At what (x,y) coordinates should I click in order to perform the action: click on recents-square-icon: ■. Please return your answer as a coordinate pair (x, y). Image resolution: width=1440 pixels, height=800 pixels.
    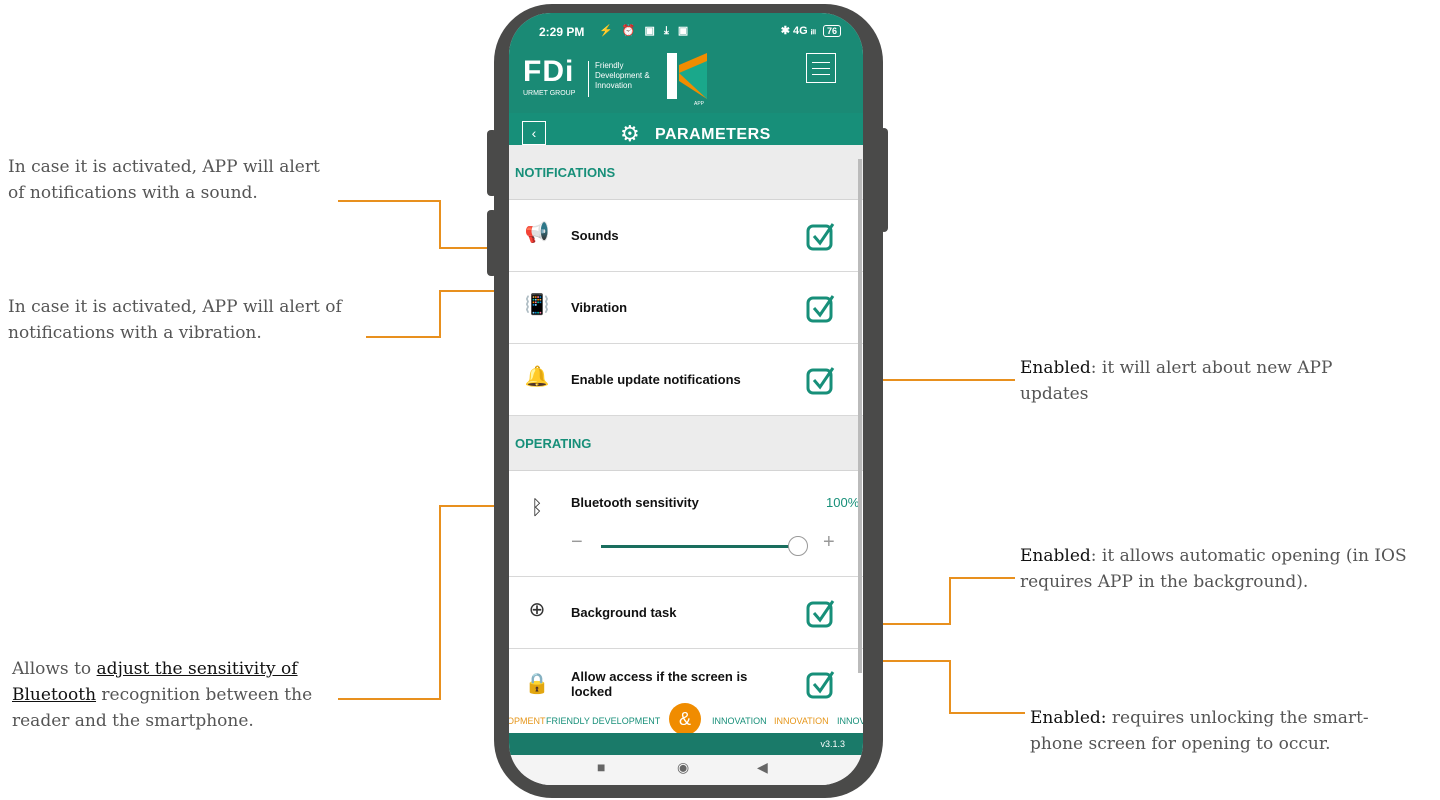
    Looking at the image, I should click on (601, 767).